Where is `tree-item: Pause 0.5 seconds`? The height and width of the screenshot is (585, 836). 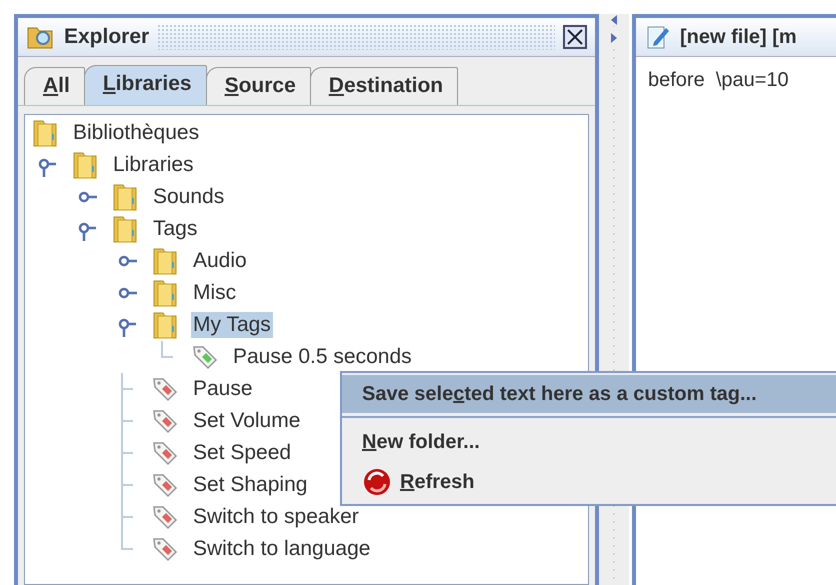 tree-item: Pause 0.5 seconds is located at coordinates (322, 357).